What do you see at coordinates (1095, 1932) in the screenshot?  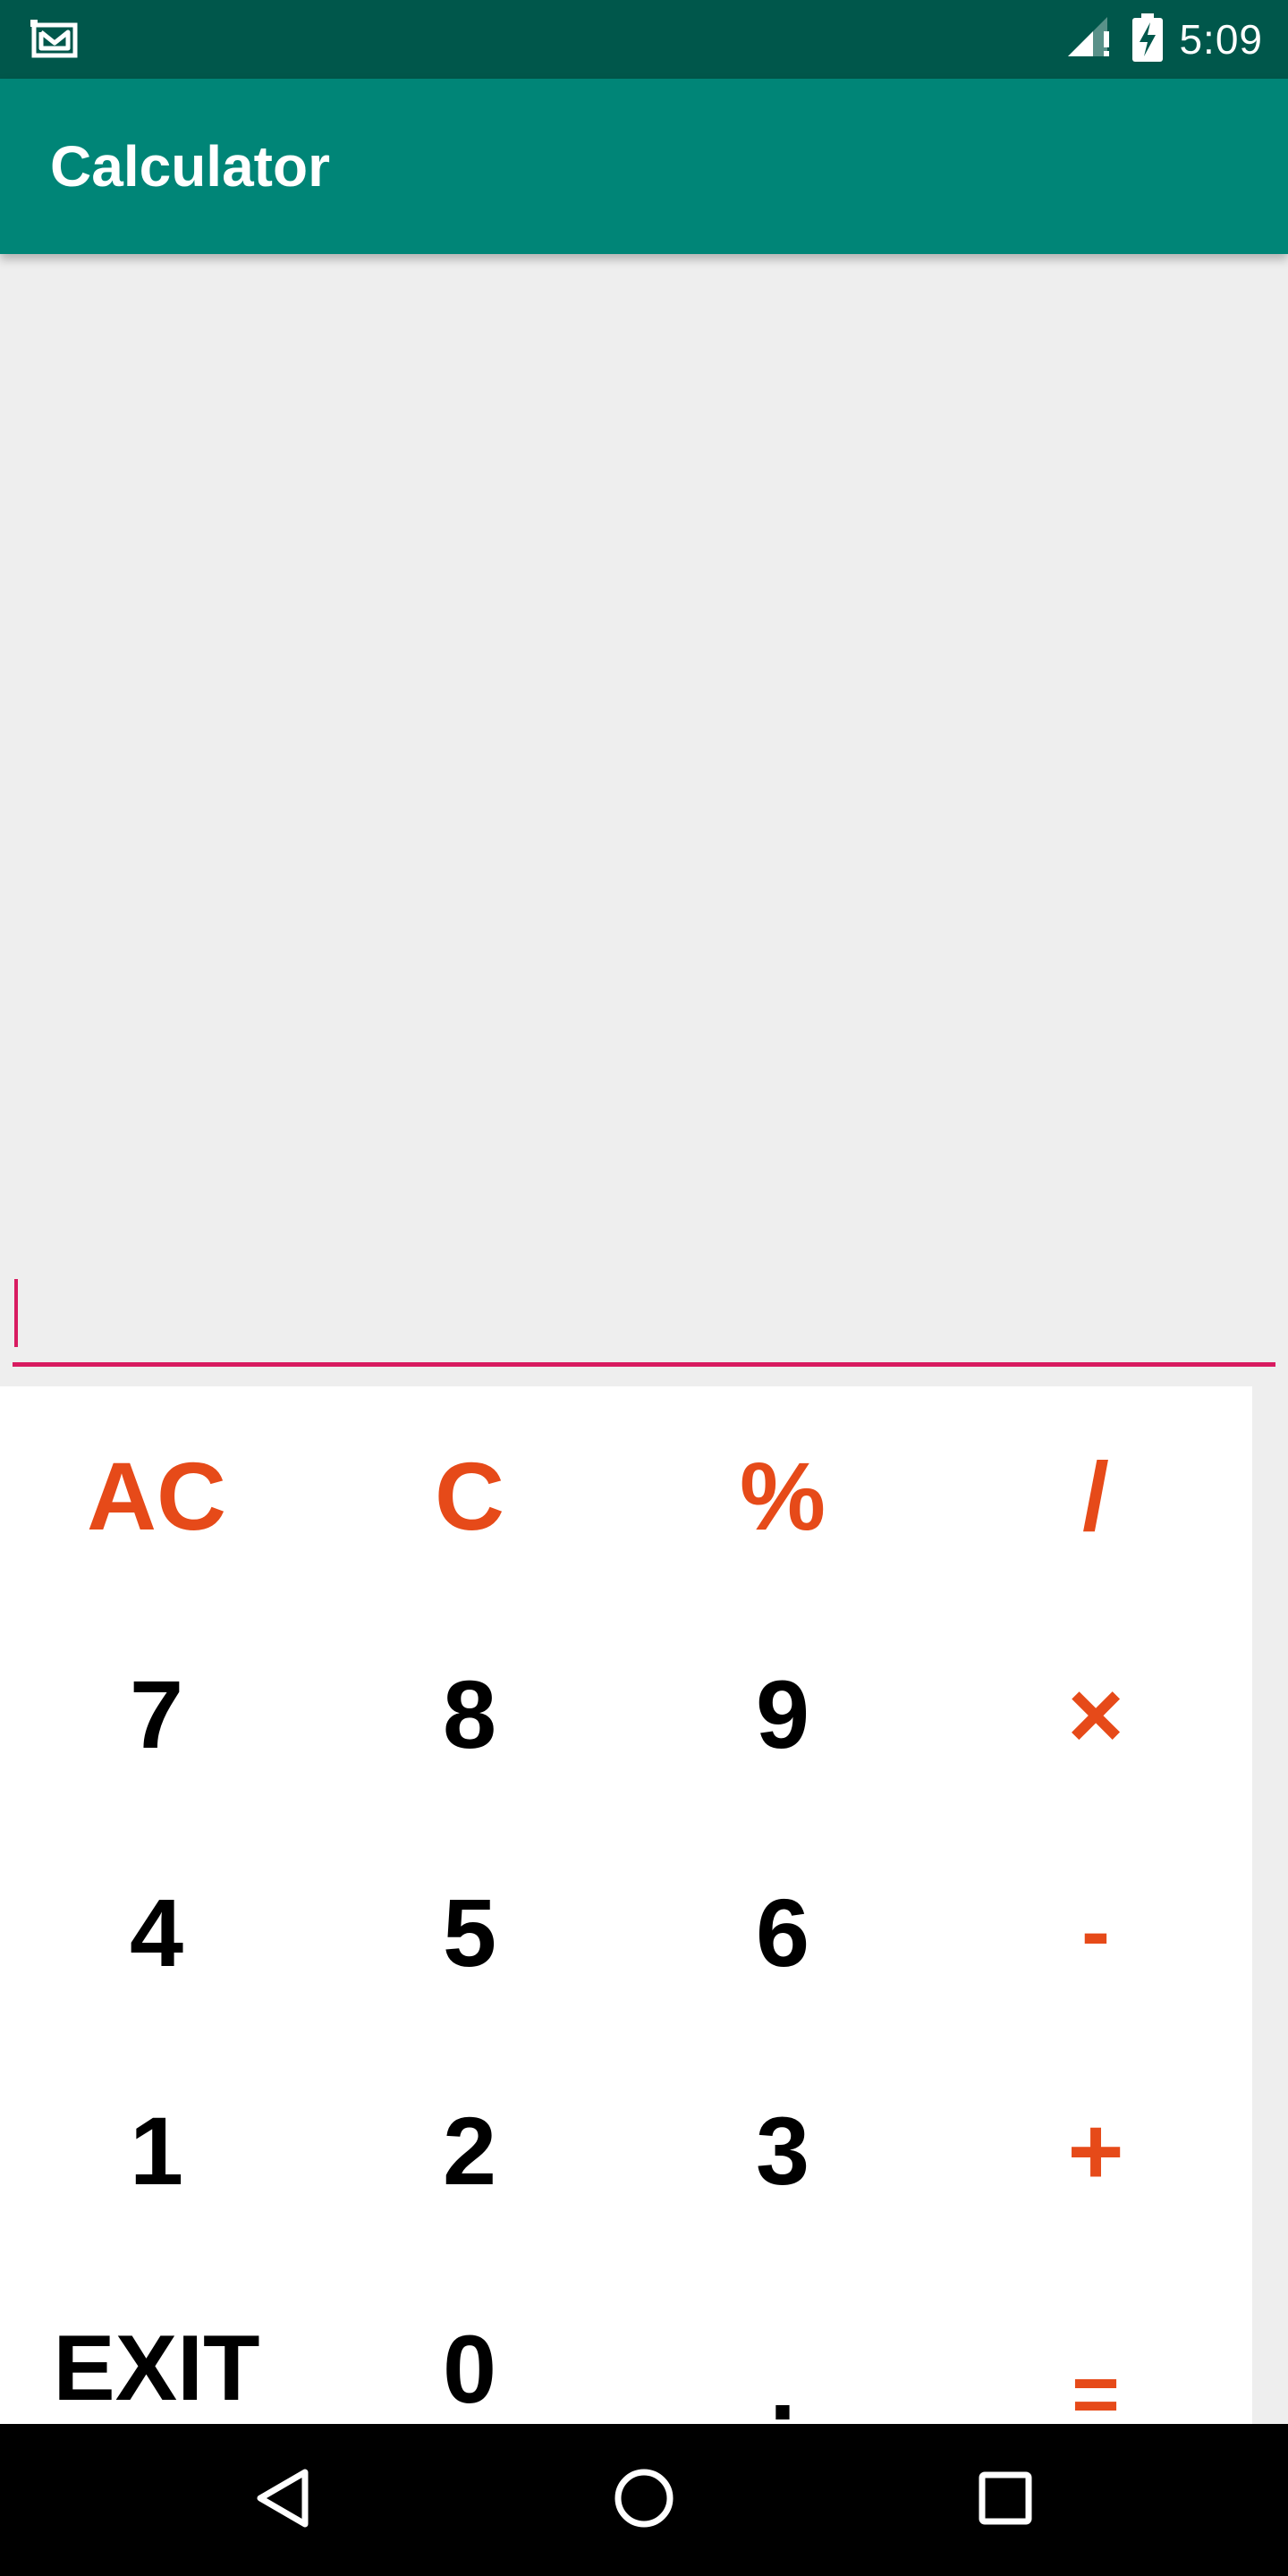 I see `subtract-button: -` at bounding box center [1095, 1932].